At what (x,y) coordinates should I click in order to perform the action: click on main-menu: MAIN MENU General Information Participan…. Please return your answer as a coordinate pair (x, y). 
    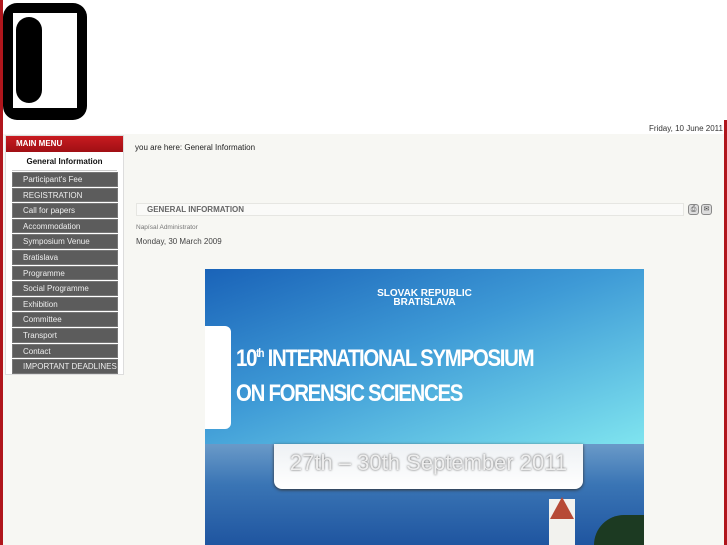
    Looking at the image, I should click on (64, 255).